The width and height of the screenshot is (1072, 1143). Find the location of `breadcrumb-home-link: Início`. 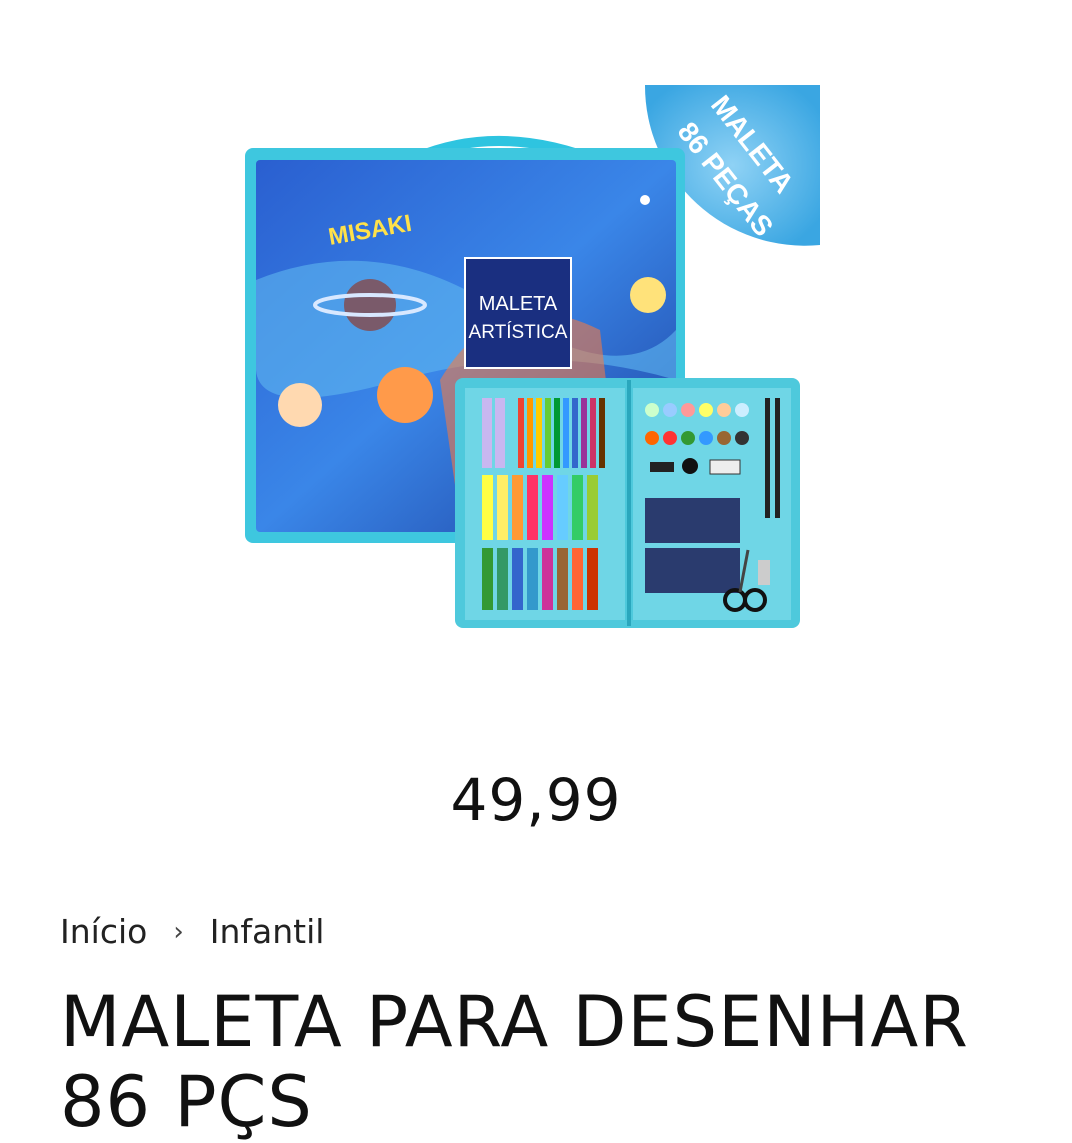

breadcrumb-home-link: Início is located at coordinates (103, 931).